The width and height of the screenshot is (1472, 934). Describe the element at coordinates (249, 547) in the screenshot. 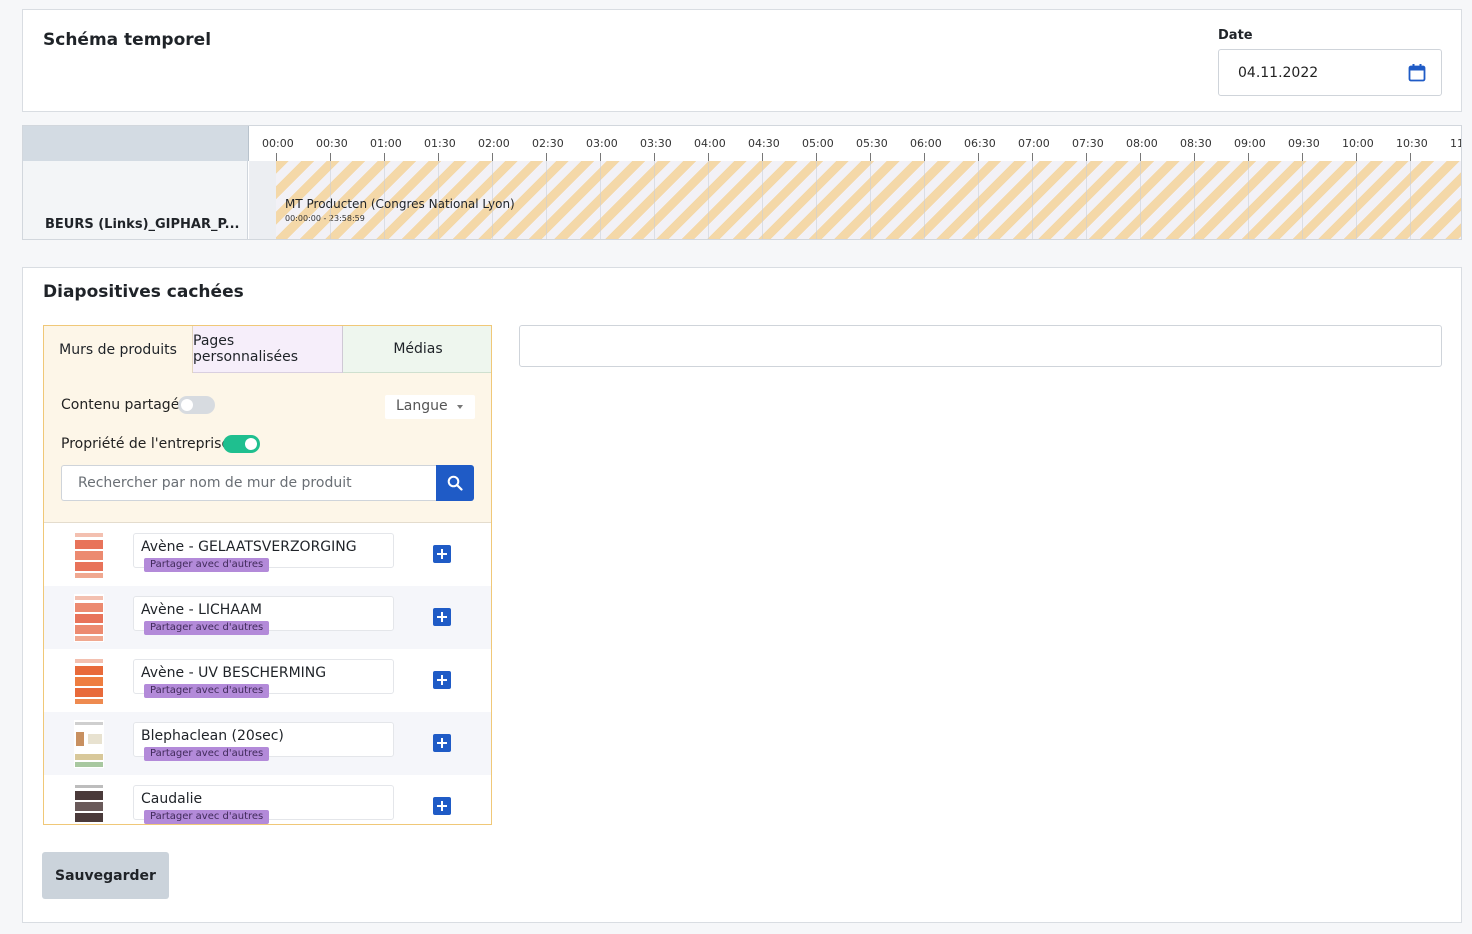

I see `product-wall-name: Avène - GELAATSVERZORGING` at that location.